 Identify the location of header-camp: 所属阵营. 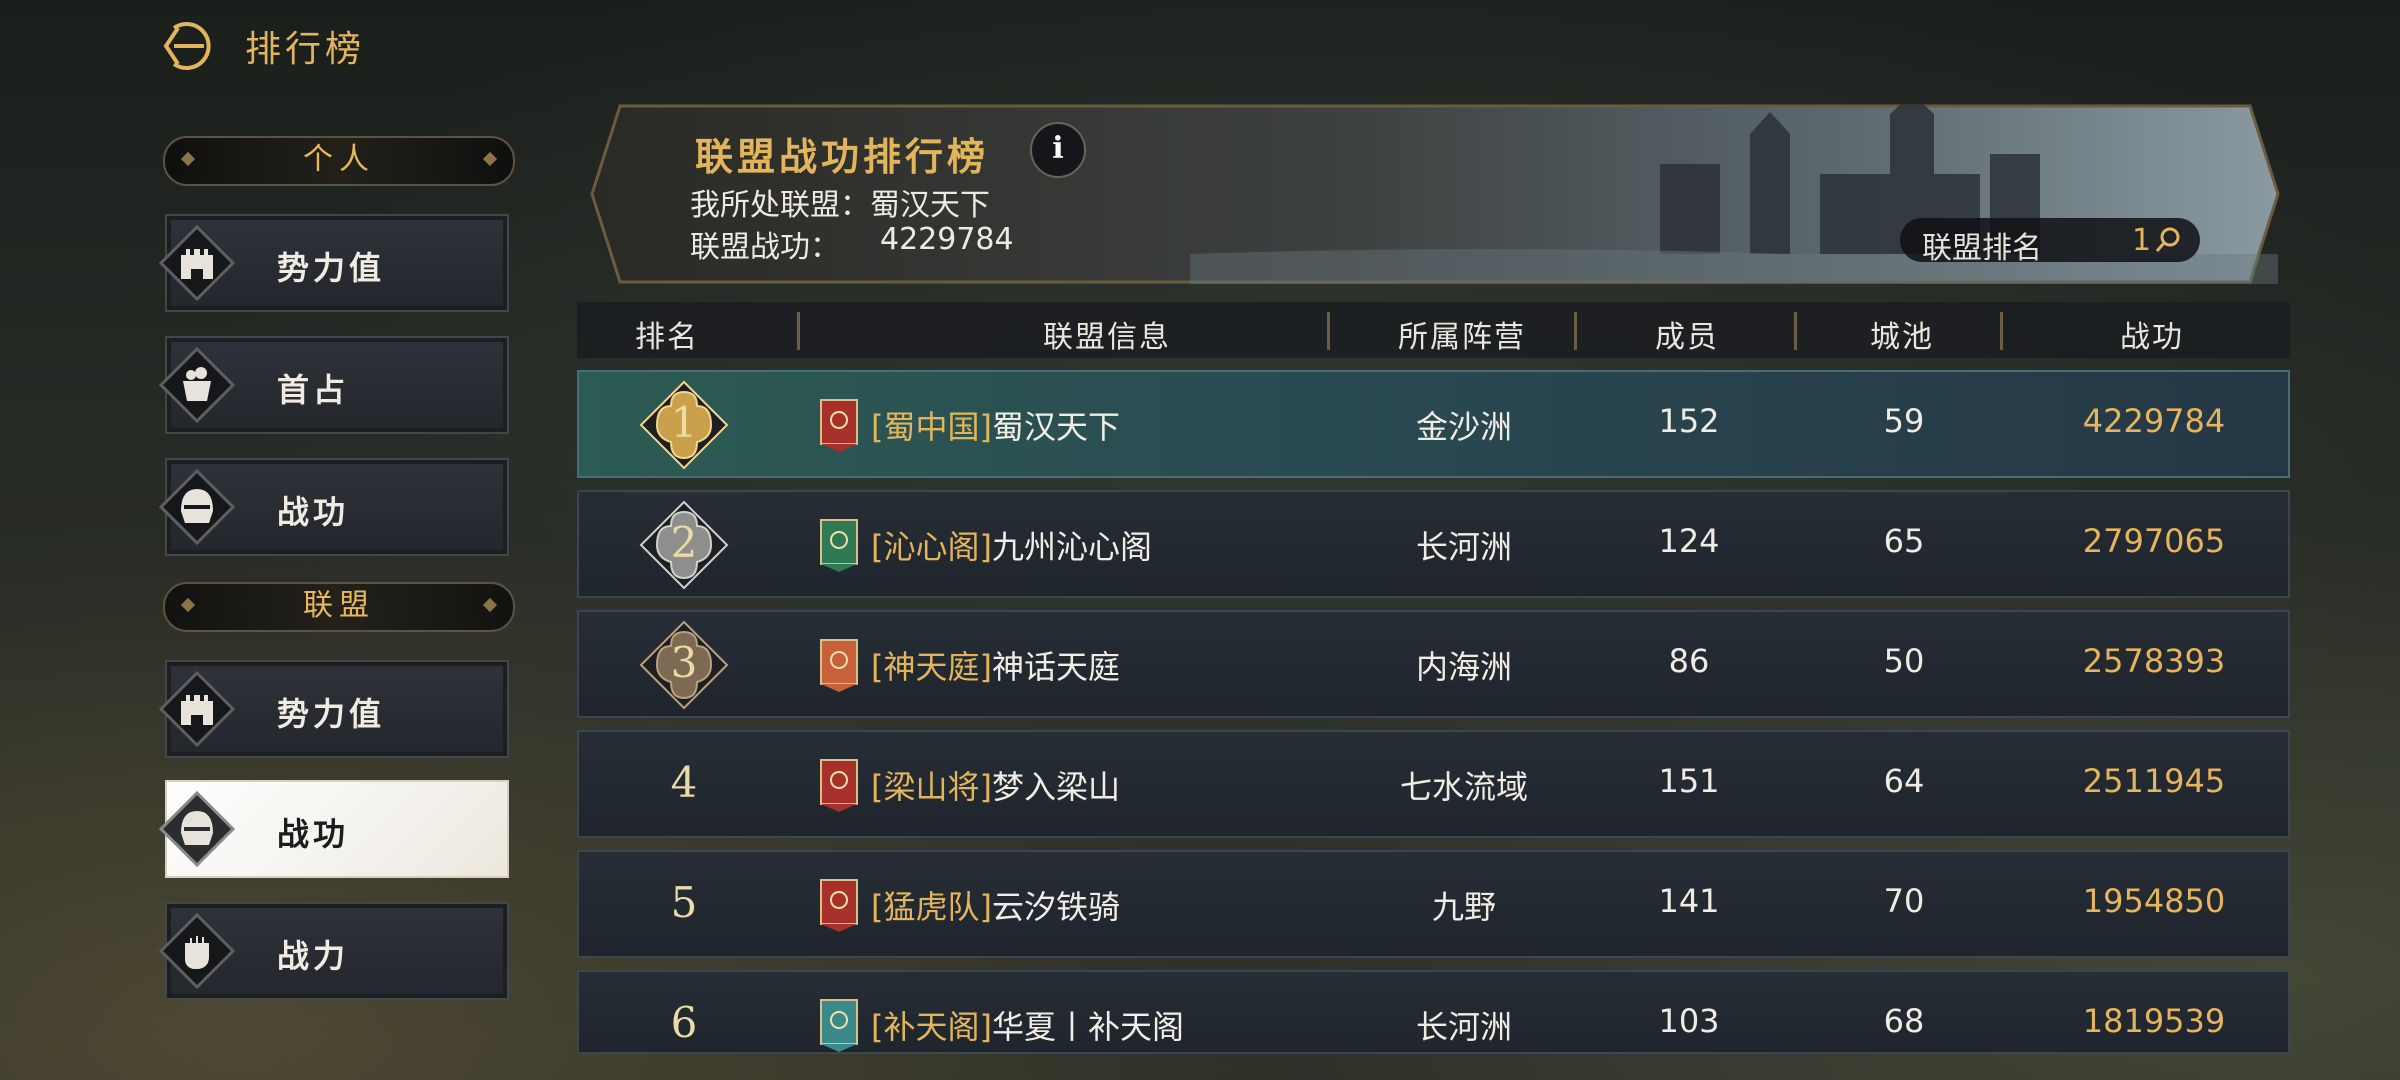
(1462, 337).